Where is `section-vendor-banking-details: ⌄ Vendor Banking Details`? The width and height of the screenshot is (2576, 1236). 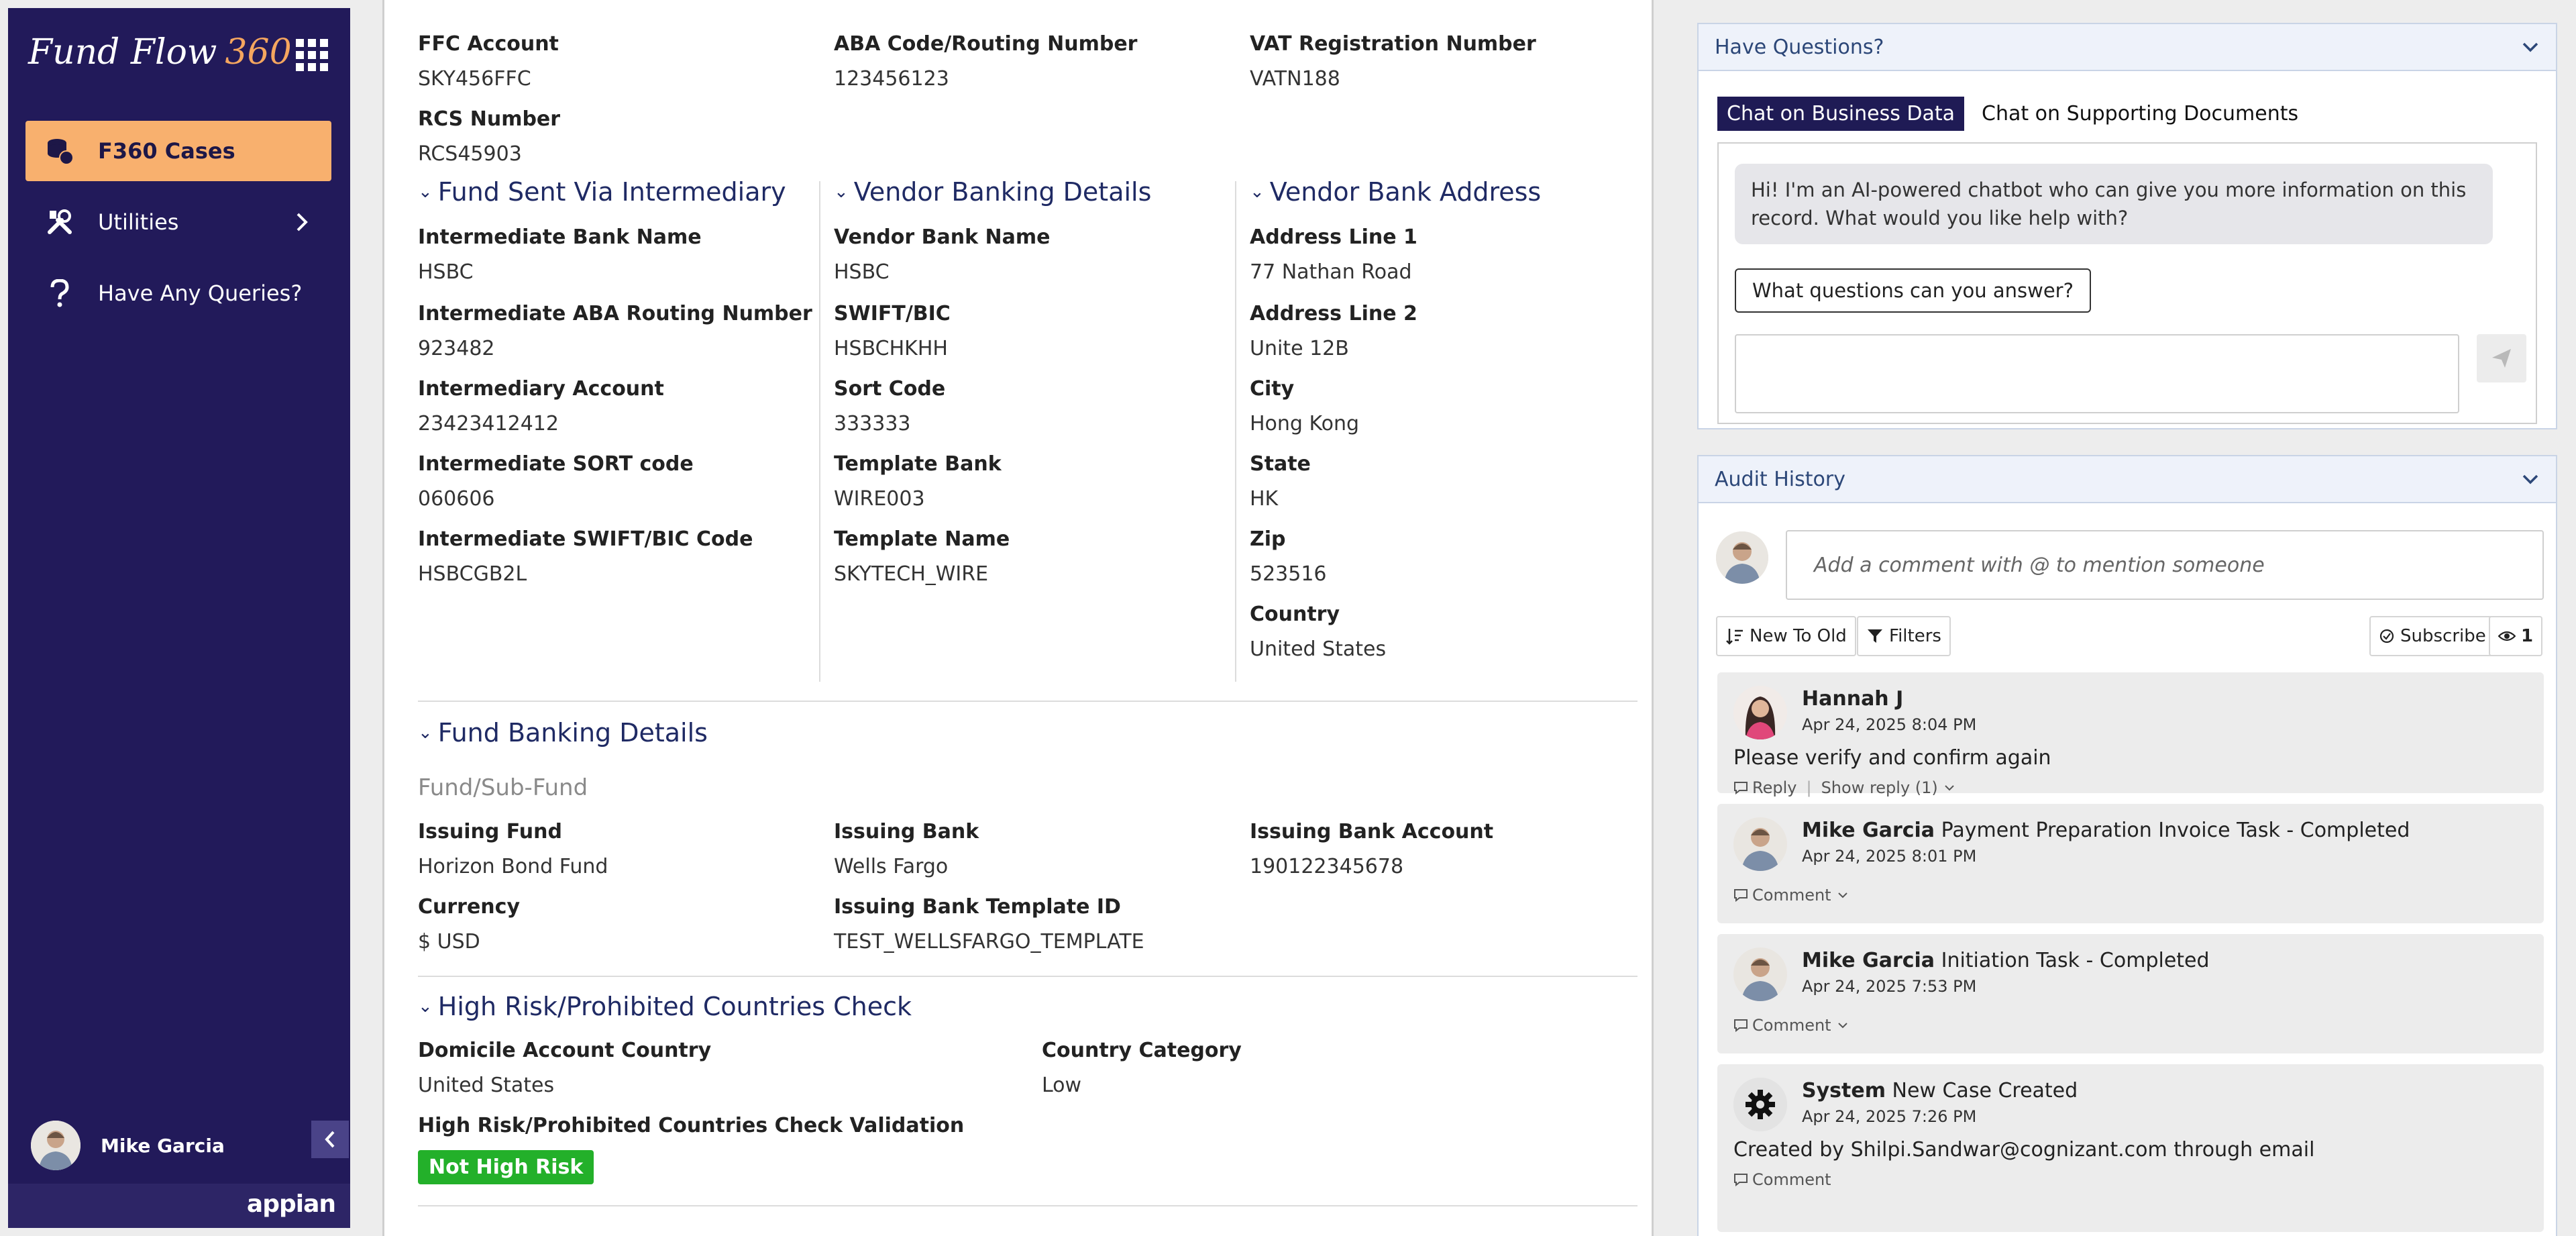
section-vendor-banking-details: ⌄ Vendor Banking Details is located at coordinates (992, 192).